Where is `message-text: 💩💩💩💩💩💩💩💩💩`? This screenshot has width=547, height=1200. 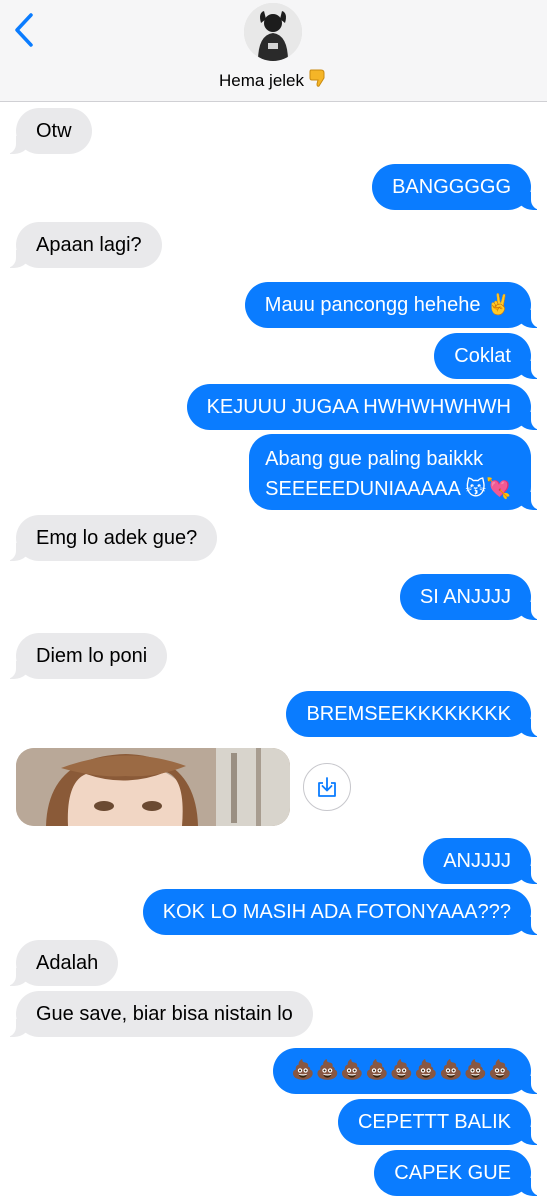 message-text: 💩💩💩💩💩💩💩💩💩 is located at coordinates (402, 1070).